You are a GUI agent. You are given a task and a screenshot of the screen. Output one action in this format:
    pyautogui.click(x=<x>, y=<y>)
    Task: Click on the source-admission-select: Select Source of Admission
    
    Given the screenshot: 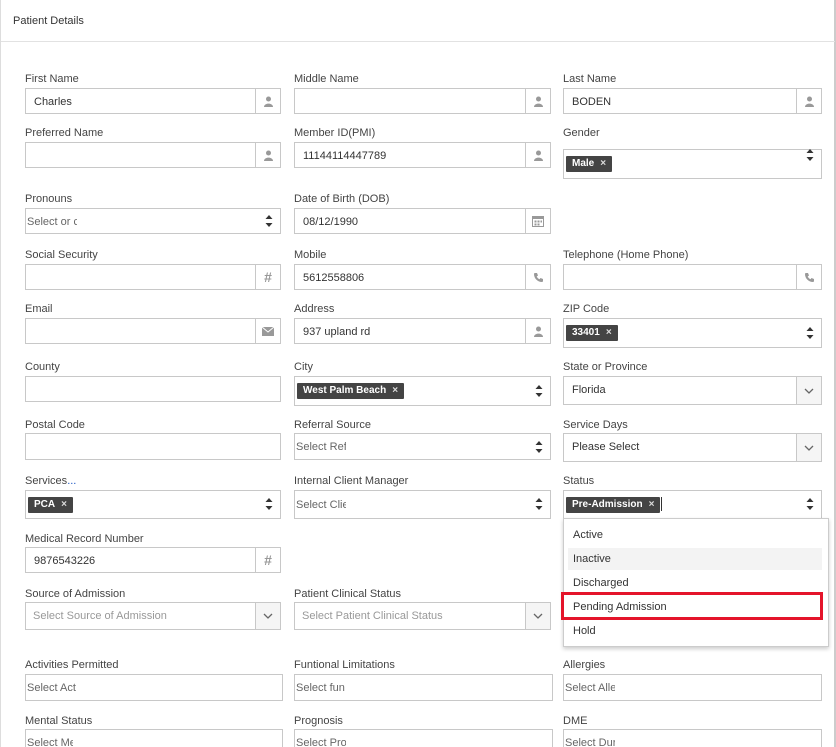 What is the action you would take?
    pyautogui.click(x=153, y=616)
    